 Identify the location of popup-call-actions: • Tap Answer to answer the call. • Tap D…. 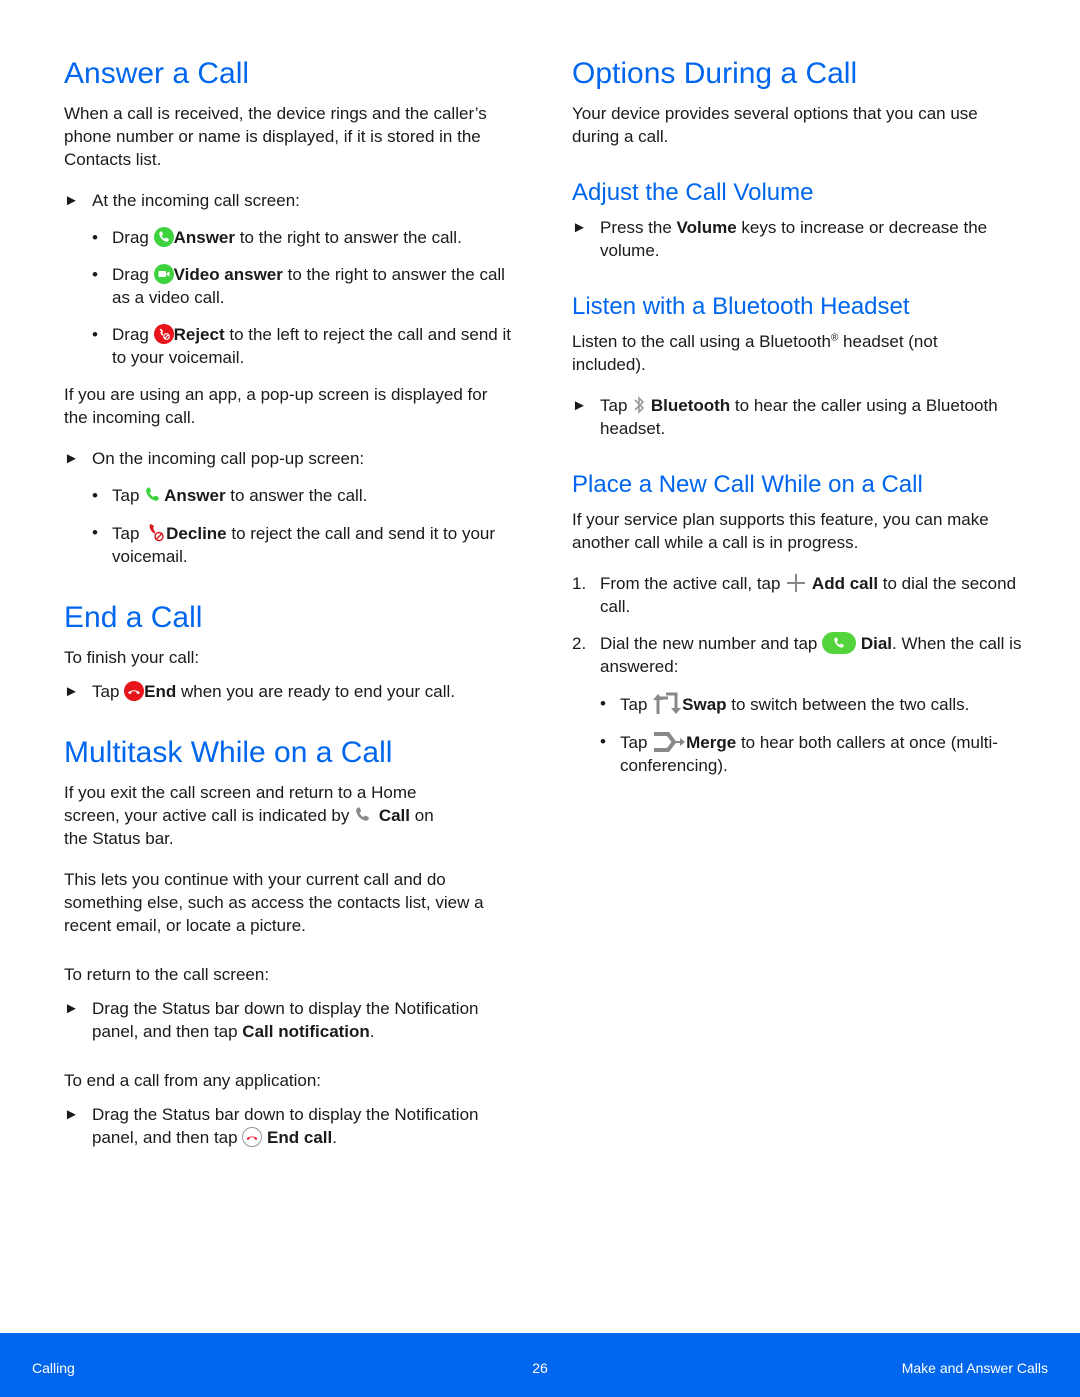
(289, 526).